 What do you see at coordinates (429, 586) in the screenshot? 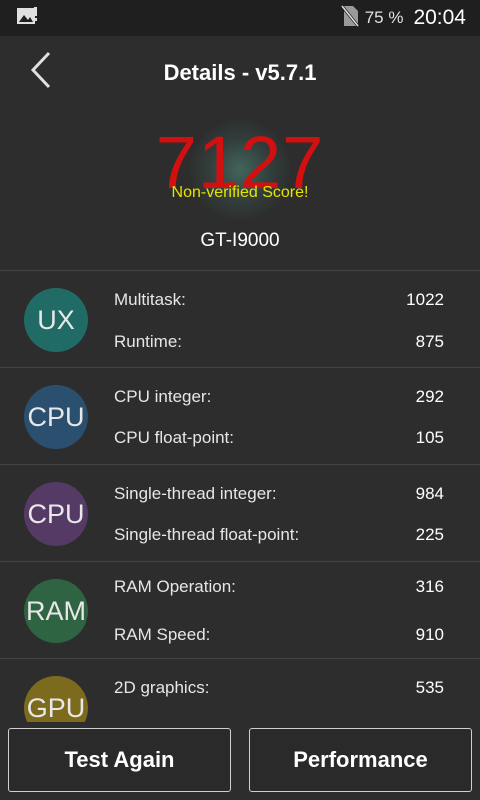
I see `metric-value: 316` at bounding box center [429, 586].